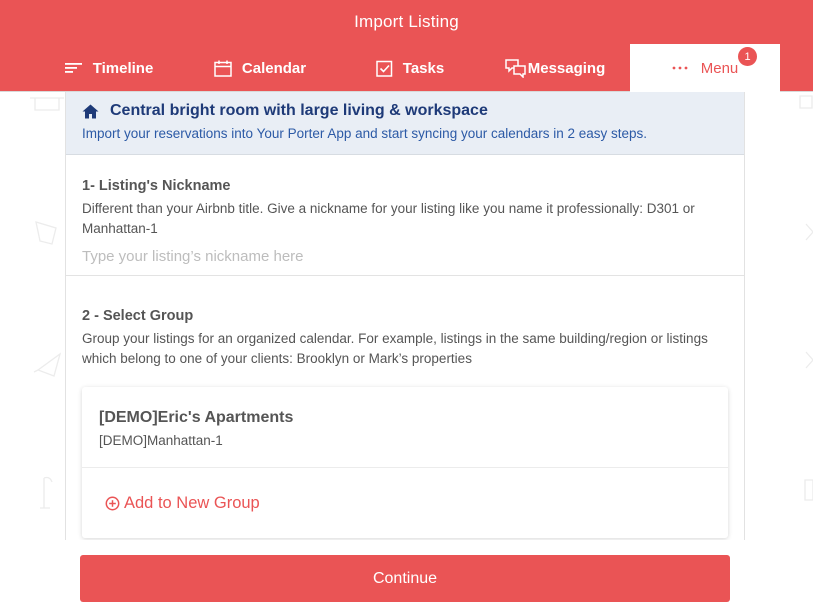 This screenshot has height=615, width=813. What do you see at coordinates (405, 578) in the screenshot?
I see `continue-button: Continue` at bounding box center [405, 578].